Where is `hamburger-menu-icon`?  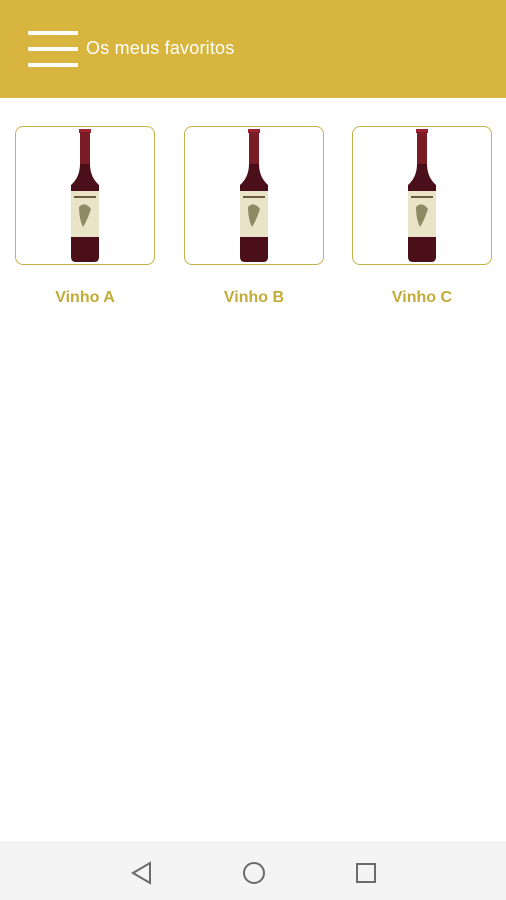
hamburger-menu-icon is located at coordinates (53, 49).